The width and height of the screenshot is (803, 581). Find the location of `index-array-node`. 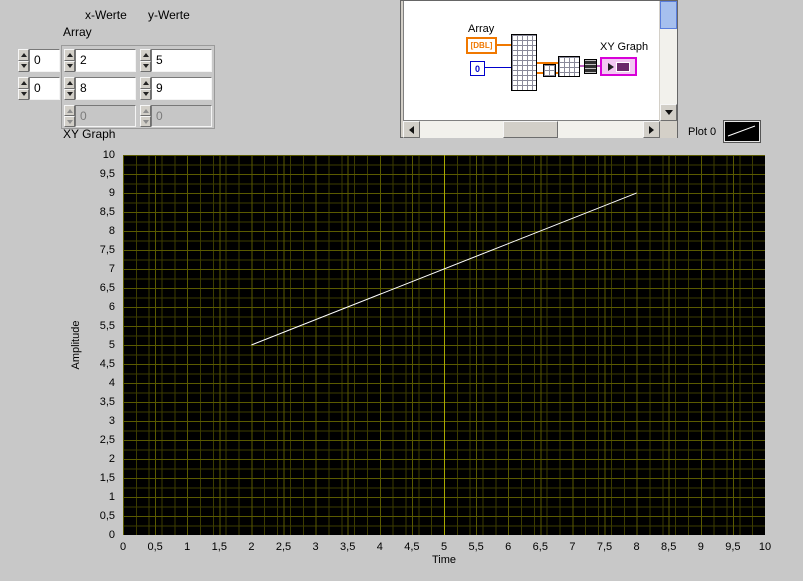

index-array-node is located at coordinates (524, 62).